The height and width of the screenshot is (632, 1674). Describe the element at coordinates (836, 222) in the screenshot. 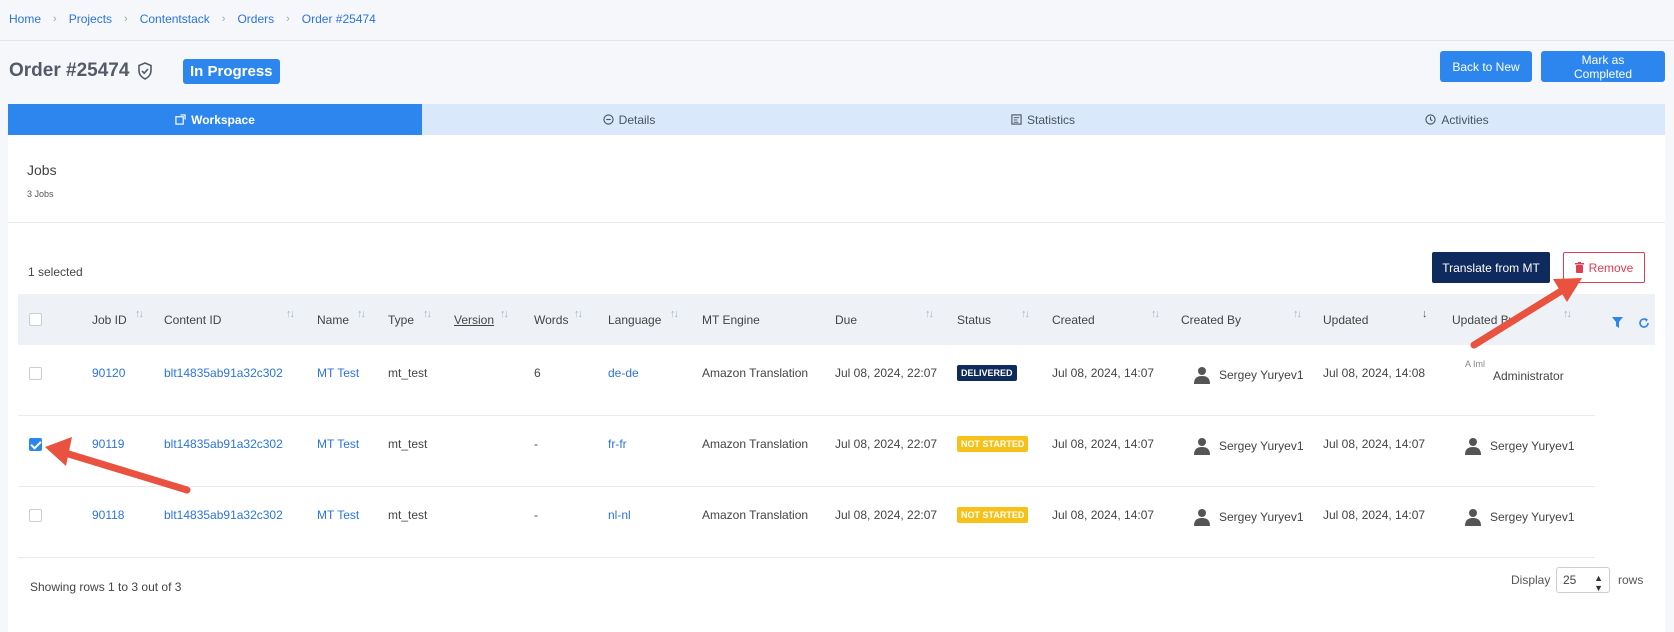

I see `divider` at that location.